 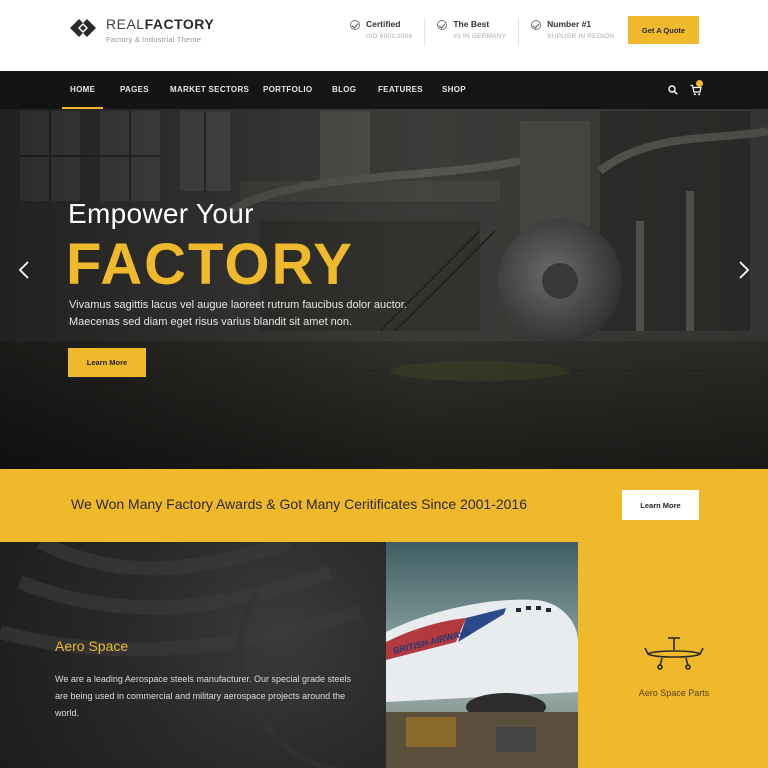 I want to click on brand-tagline: Factory & Industrial Theme, so click(x=154, y=39).